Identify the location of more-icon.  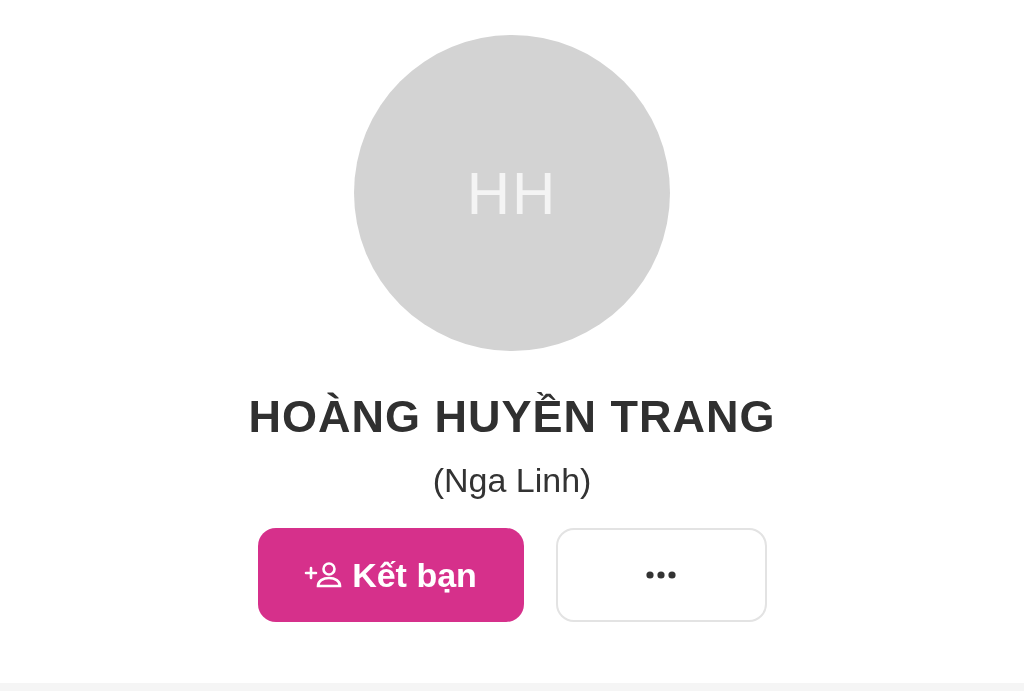
(661, 575).